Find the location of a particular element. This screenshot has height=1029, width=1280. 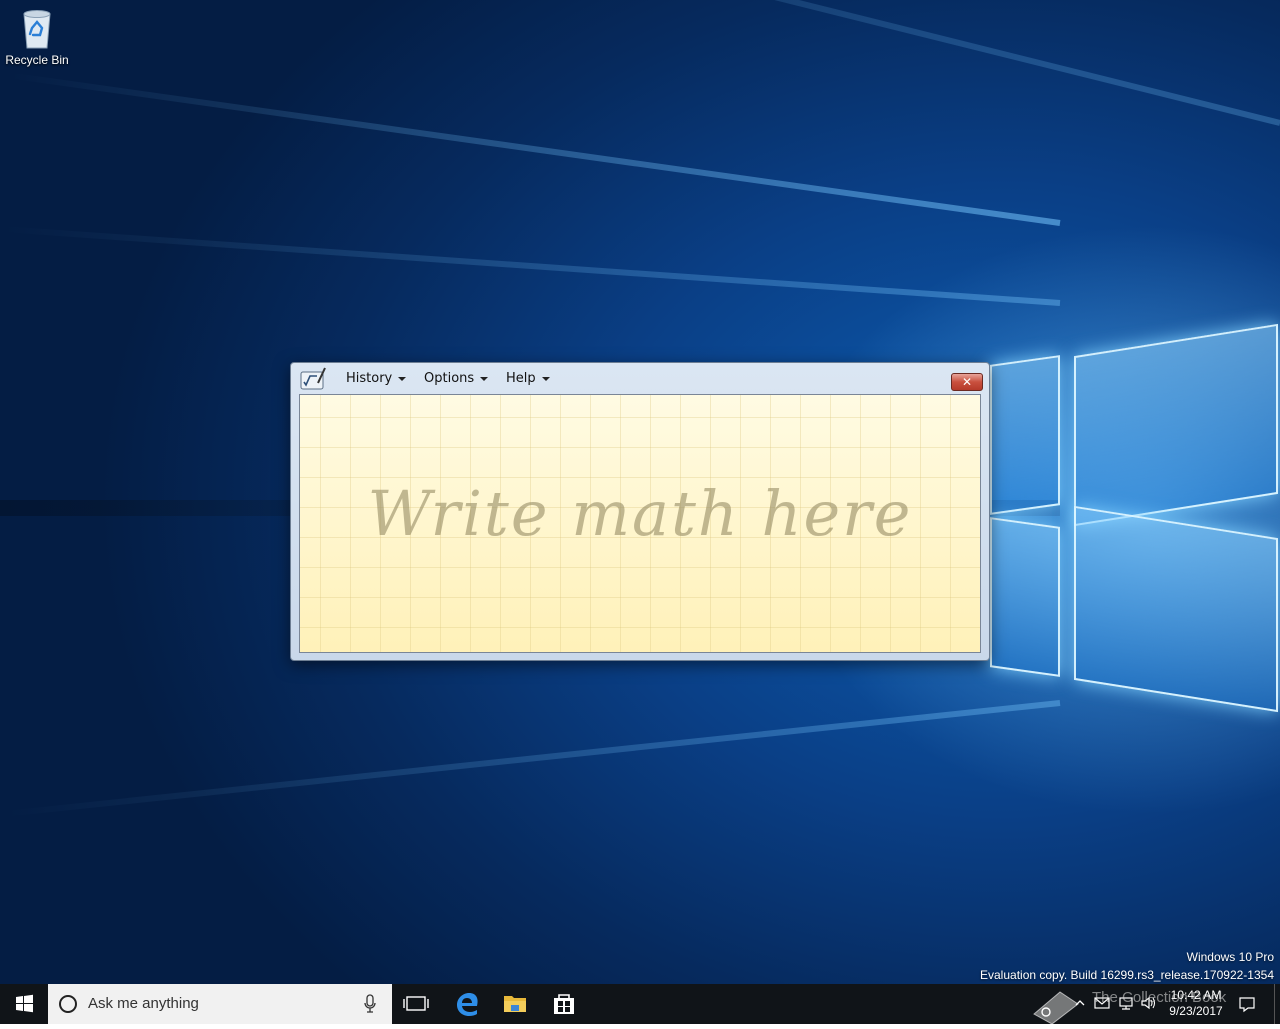

start-button is located at coordinates (24, 1004).